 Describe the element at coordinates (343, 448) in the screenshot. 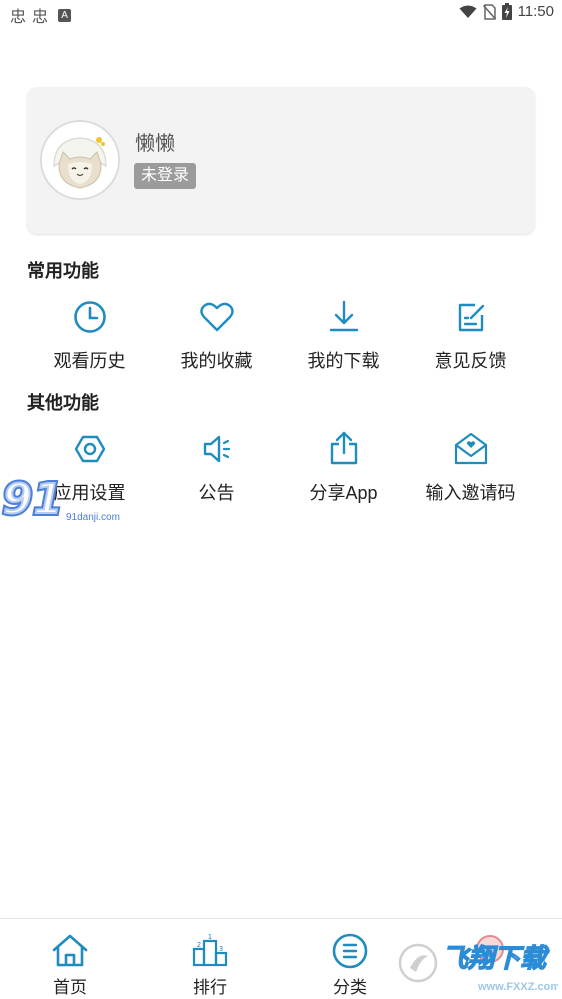

I see `share-icon` at that location.